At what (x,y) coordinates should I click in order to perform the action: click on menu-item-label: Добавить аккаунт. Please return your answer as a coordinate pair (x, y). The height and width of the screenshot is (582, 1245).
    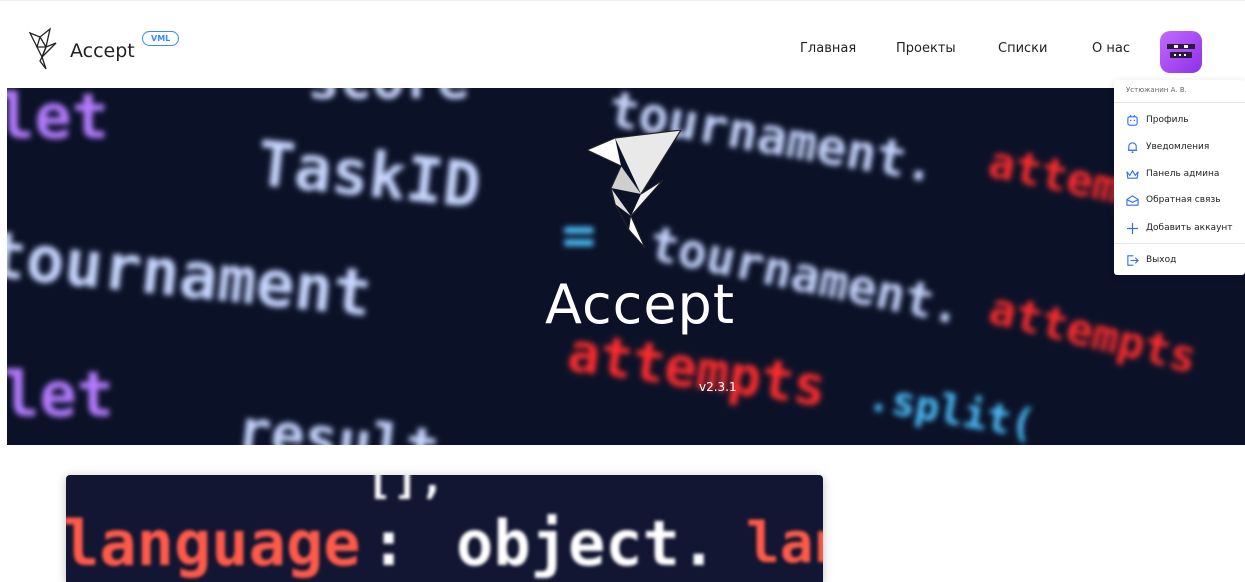
    Looking at the image, I should click on (1189, 228).